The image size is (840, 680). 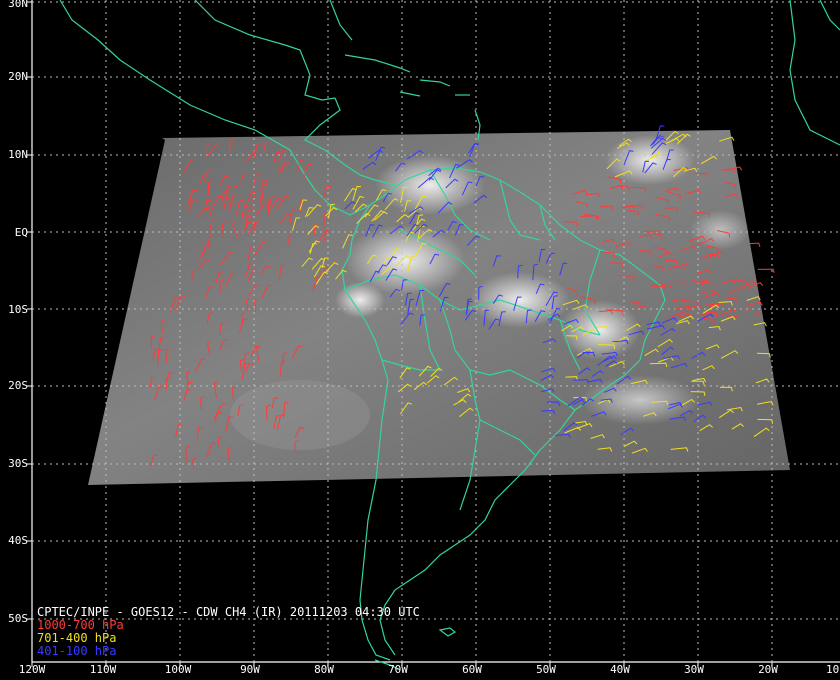 What do you see at coordinates (472, 669) in the screenshot?
I see `lon-label-60w: 60W` at bounding box center [472, 669].